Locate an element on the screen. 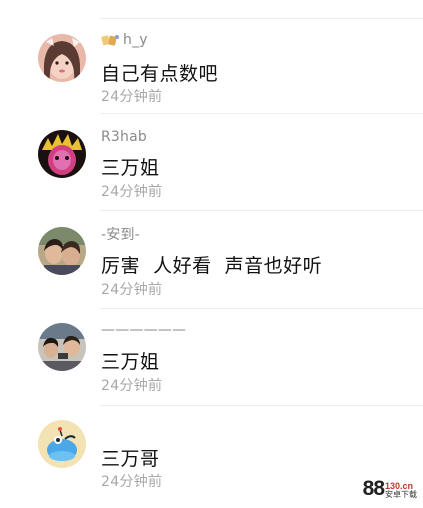 The height and width of the screenshot is (508, 423). avatar-cartoon-icon is located at coordinates (62, 444).